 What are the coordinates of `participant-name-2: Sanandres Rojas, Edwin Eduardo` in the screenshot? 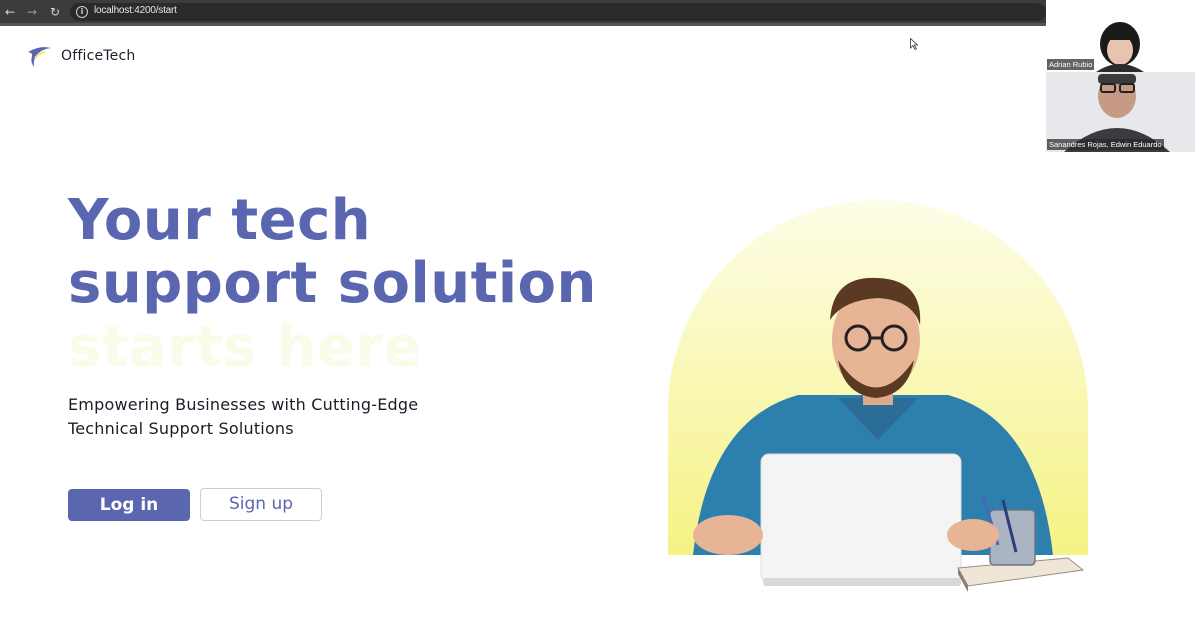 It's located at (1105, 144).